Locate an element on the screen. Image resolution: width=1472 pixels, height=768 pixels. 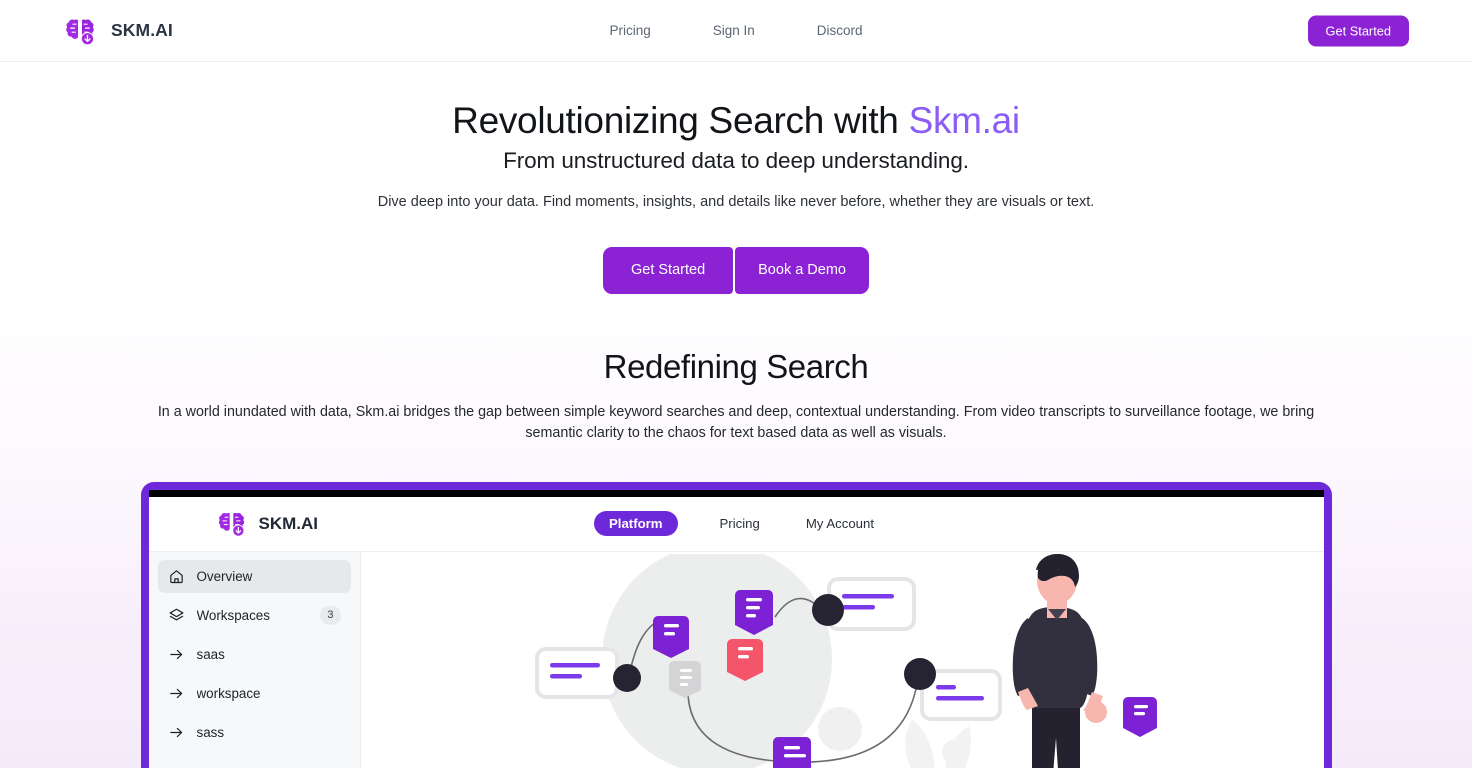
hero-actions: Get Started Book a Demo is located at coordinates (736, 270).